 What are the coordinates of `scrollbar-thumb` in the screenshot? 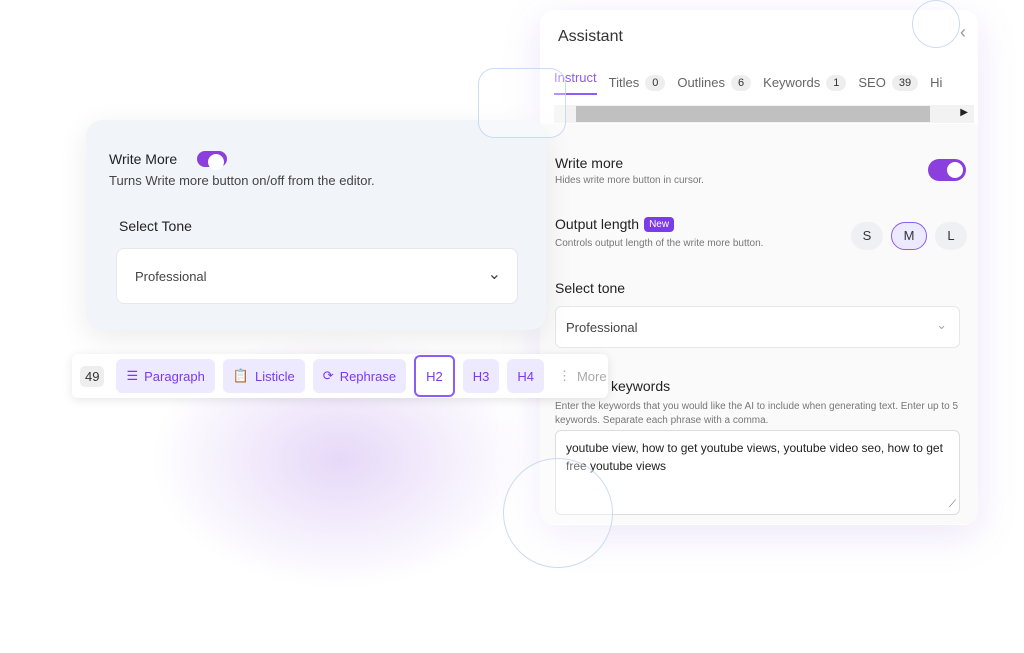 It's located at (753, 114).